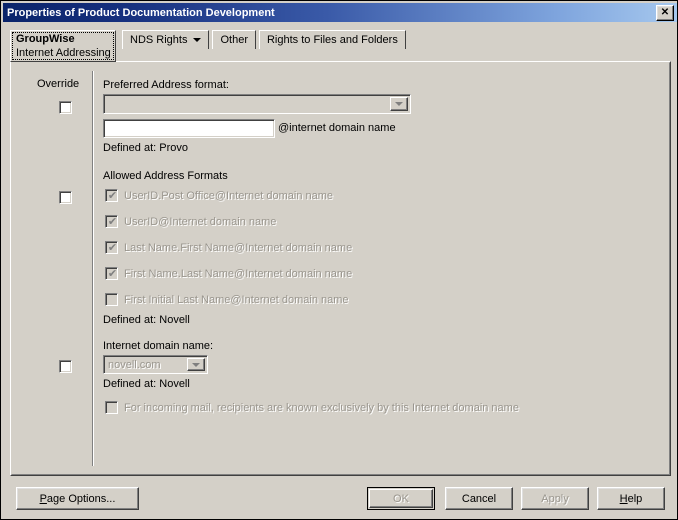 The width and height of the screenshot is (678, 520). What do you see at coordinates (166, 85) in the screenshot?
I see `preferred-address-format-label: Preferred Address format:` at bounding box center [166, 85].